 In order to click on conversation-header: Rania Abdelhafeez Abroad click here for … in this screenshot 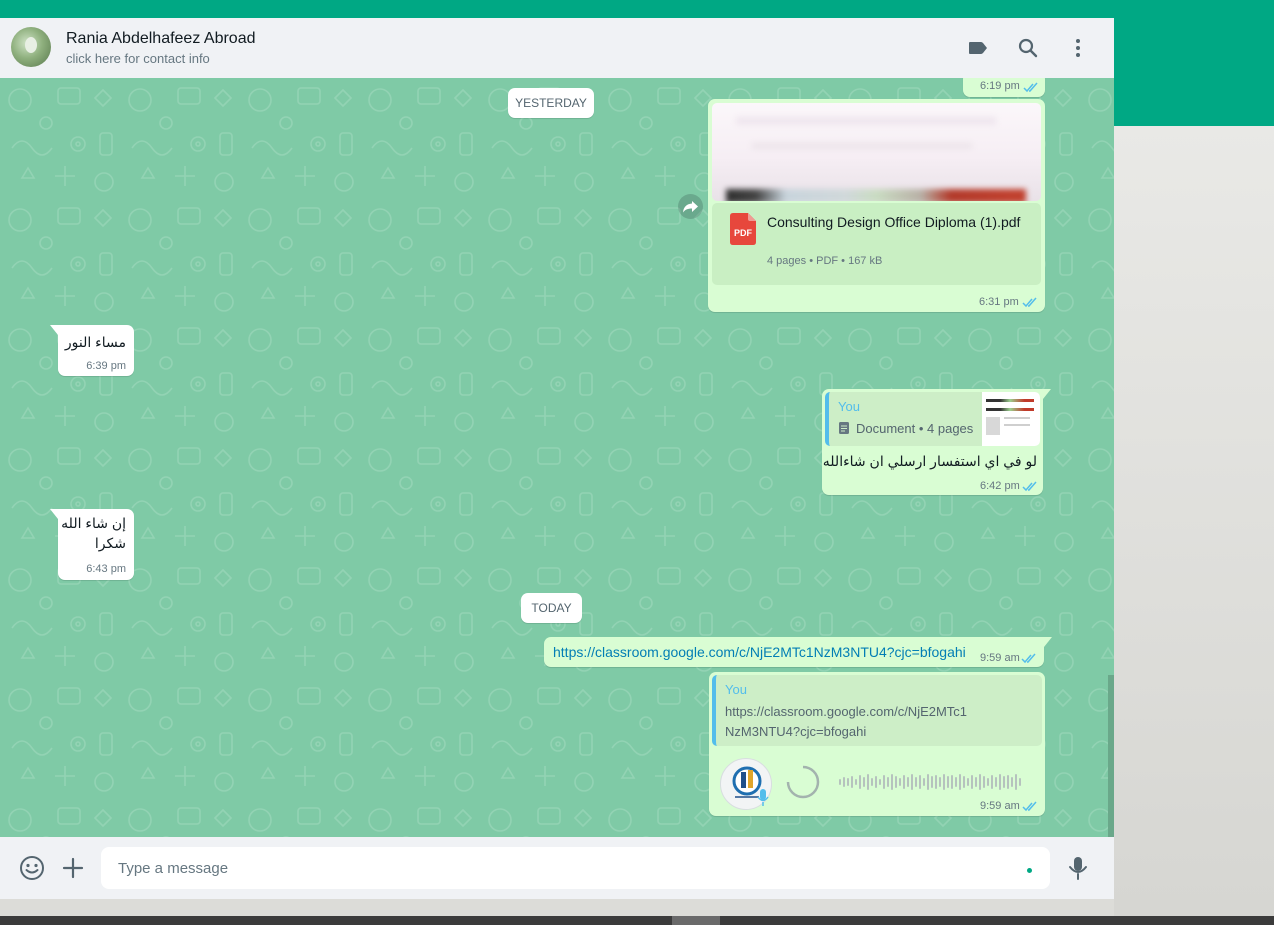, I will do `click(557, 48)`.